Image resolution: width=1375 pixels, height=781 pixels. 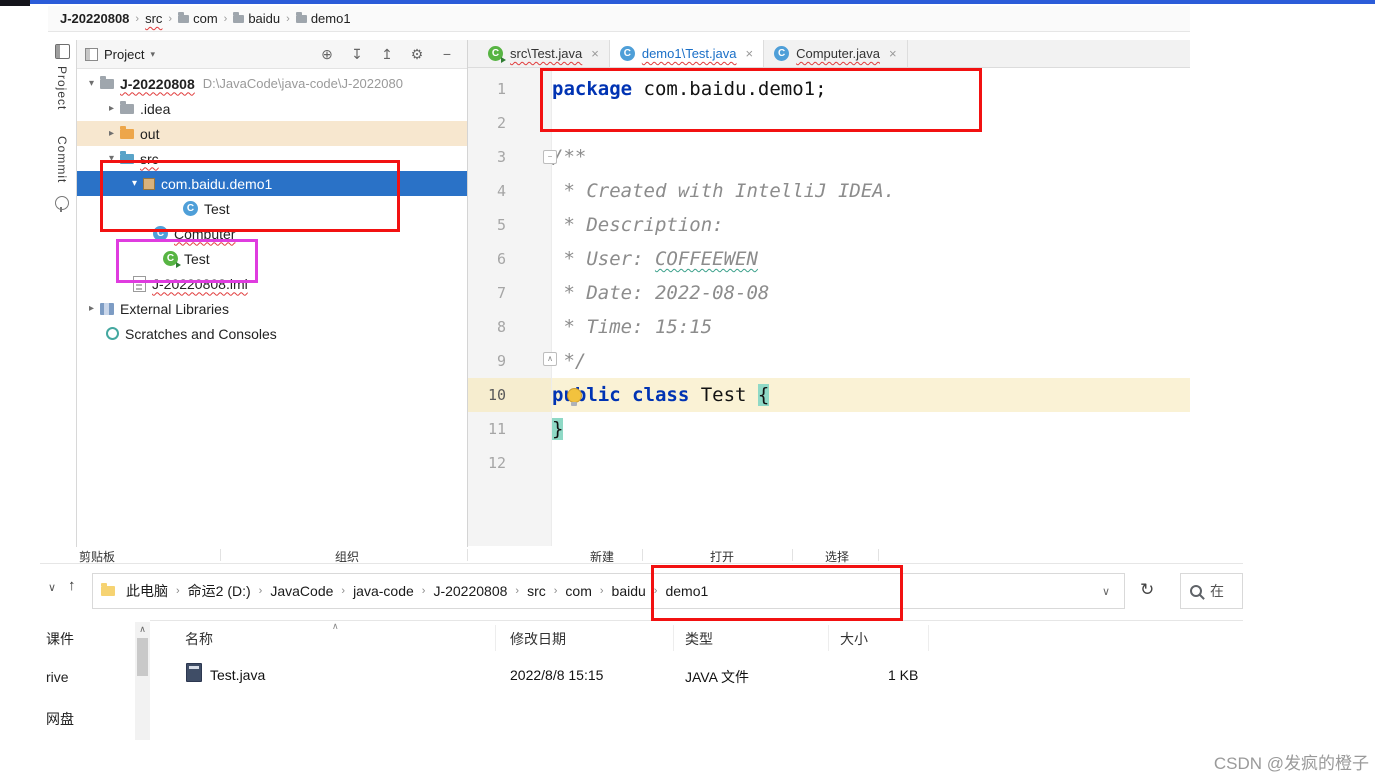 What do you see at coordinates (153, 18) in the screenshot?
I see `breadcrumb-item-src: src` at bounding box center [153, 18].